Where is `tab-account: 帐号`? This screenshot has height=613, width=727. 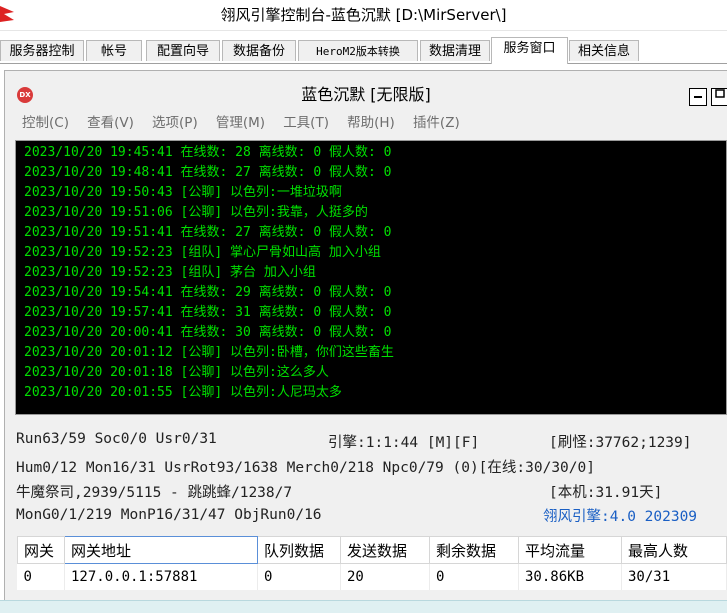 tab-account: 帐号 is located at coordinates (114, 50).